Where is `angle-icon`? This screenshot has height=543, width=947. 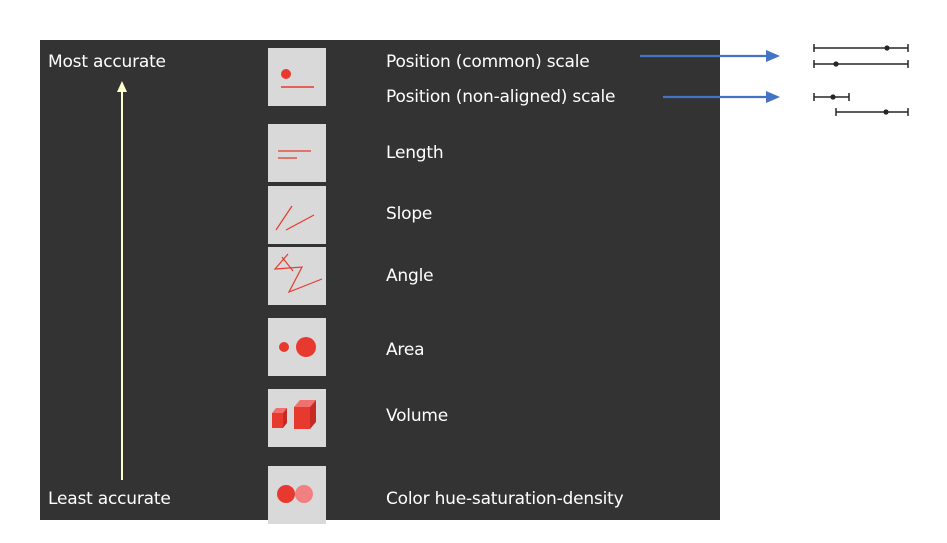
angle-icon is located at coordinates (297, 276).